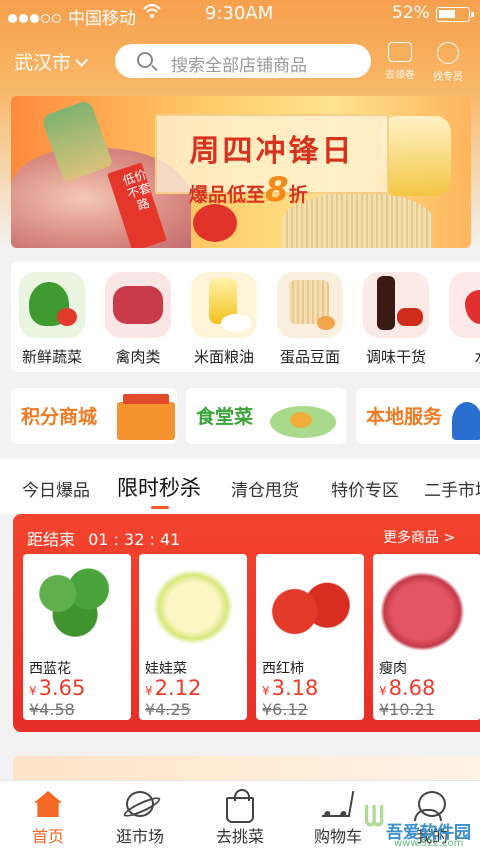 The height and width of the screenshot is (853, 480). What do you see at coordinates (193, 607) in the screenshot?
I see `cabbage-image` at bounding box center [193, 607].